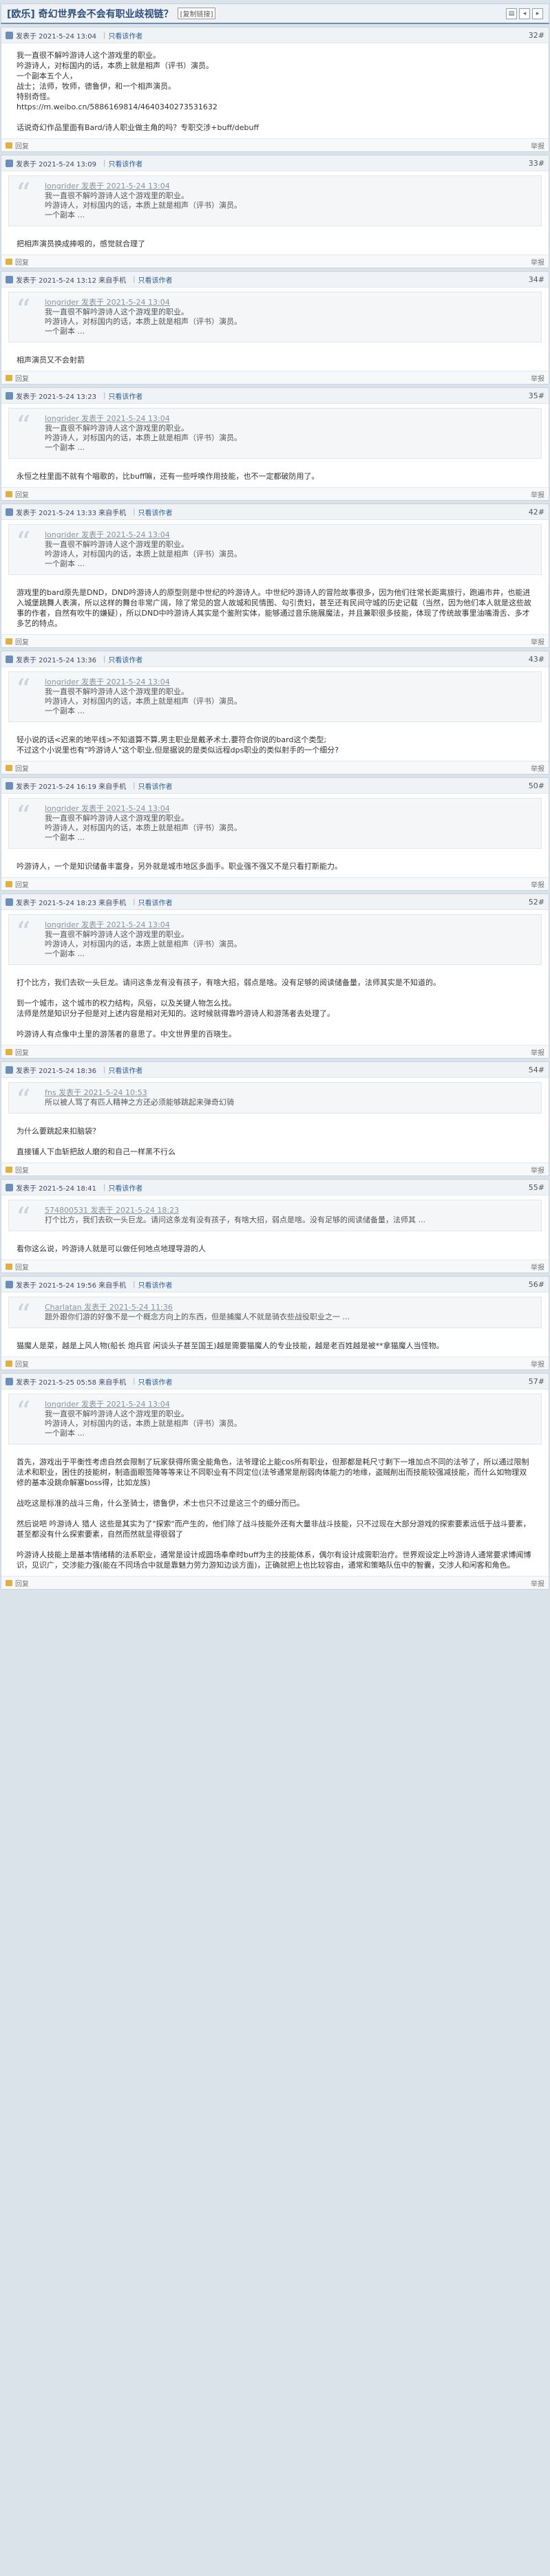 The width and height of the screenshot is (550, 2576). Describe the element at coordinates (536, 1381) in the screenshot. I see `floor-number: 57#` at that location.